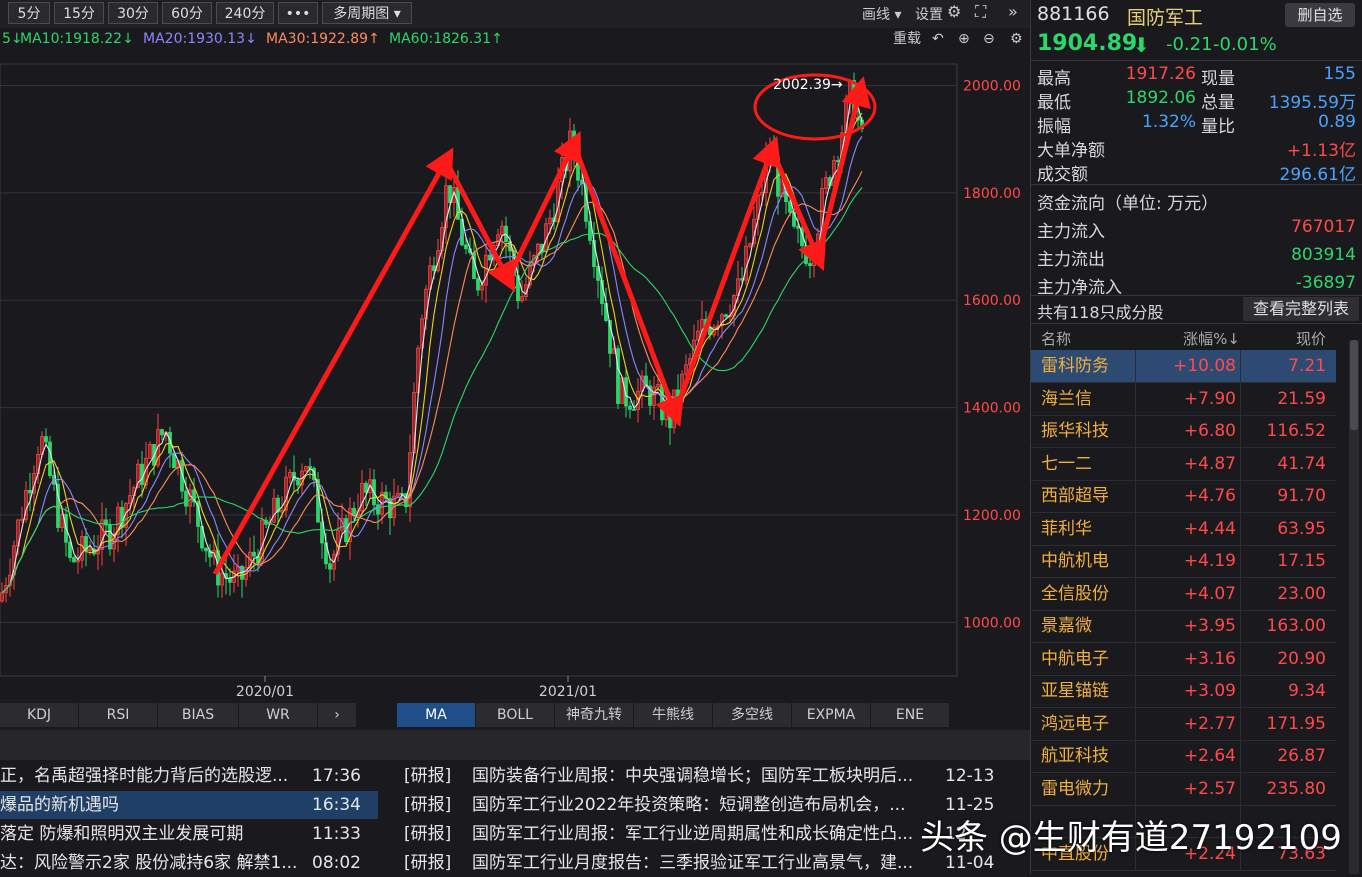 This screenshot has width=1362, height=877. Describe the element at coordinates (79, 13) in the screenshot. I see `period-15min-button: 15分` at that location.